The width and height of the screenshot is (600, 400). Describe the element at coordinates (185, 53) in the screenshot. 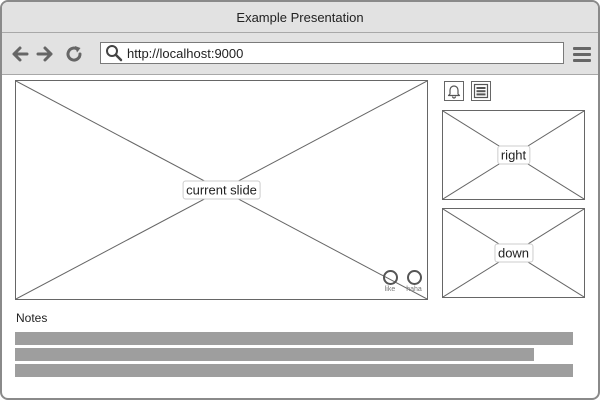

I see `url-text: http://localhost:9000` at that location.